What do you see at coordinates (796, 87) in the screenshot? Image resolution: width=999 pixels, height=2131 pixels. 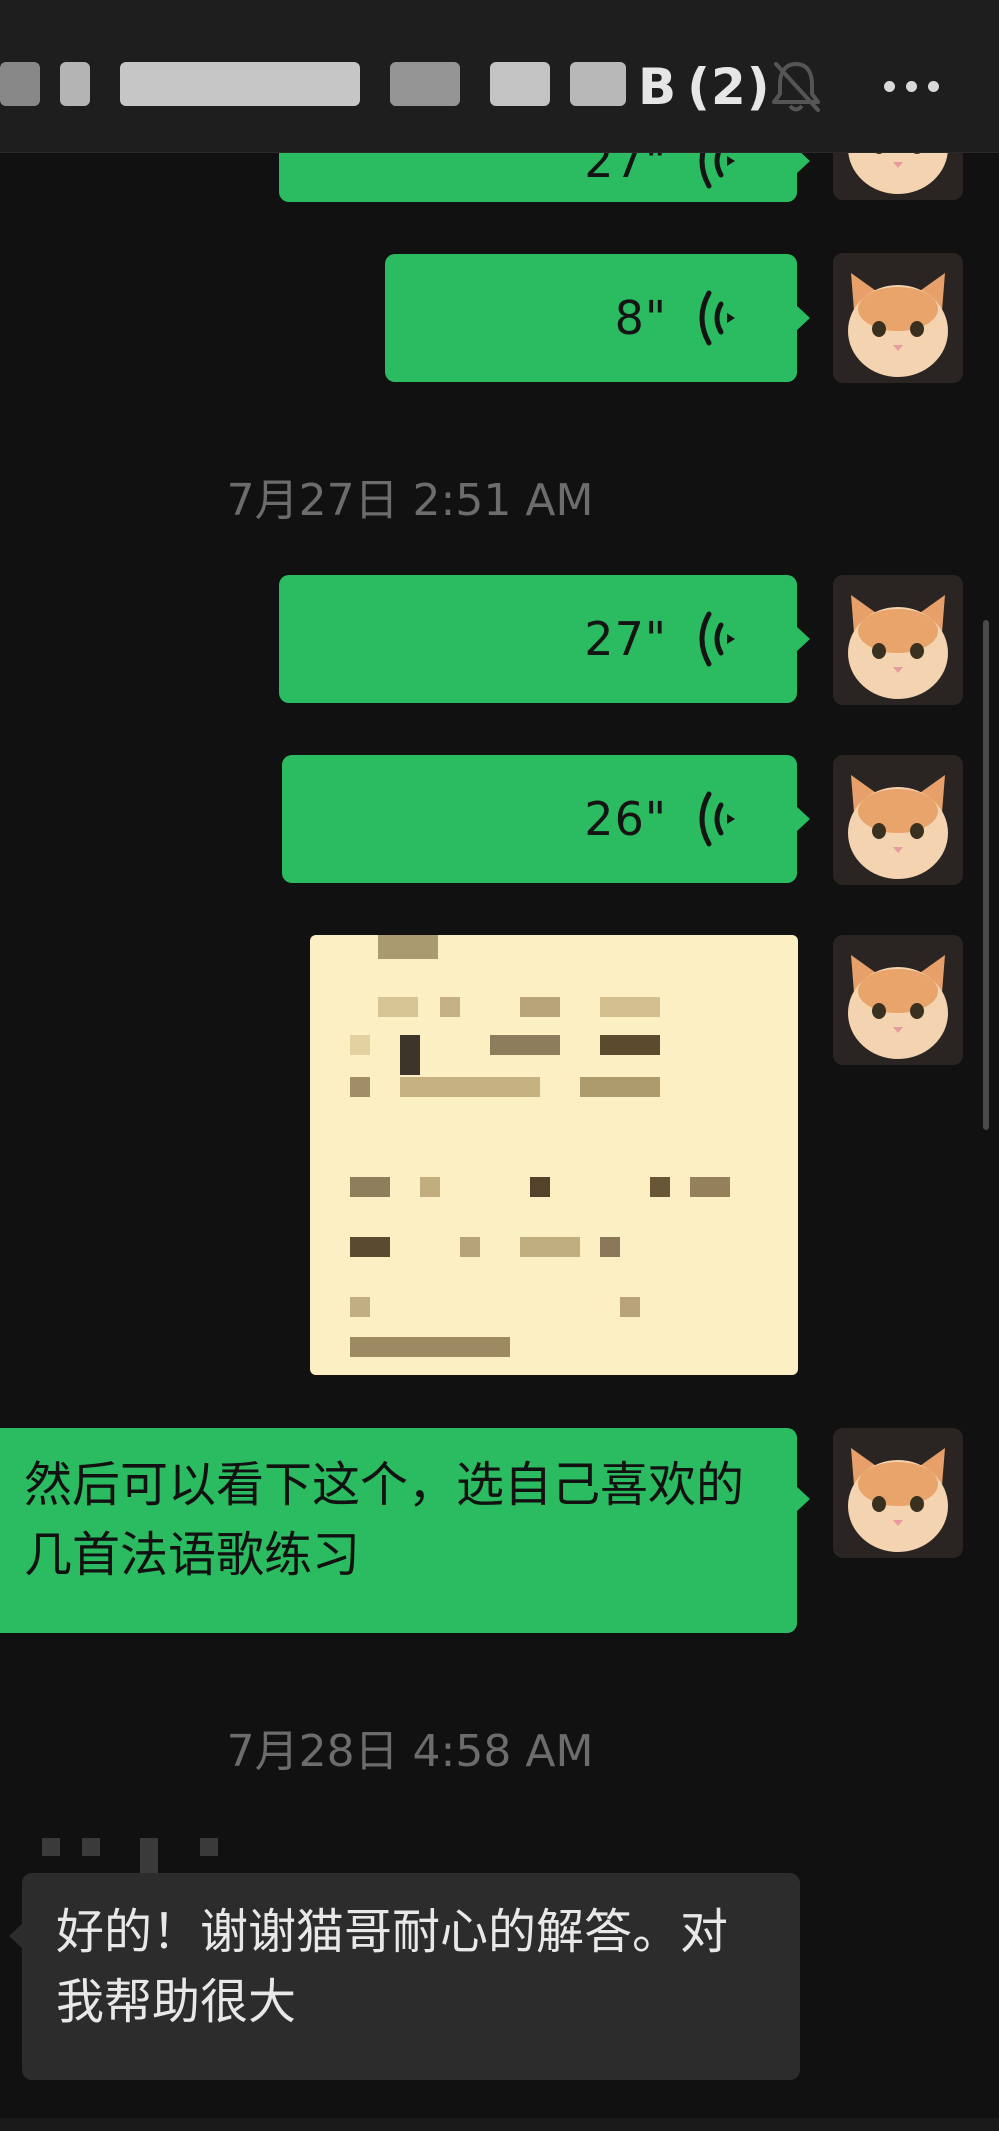 I see `mute-bell-icon` at bounding box center [796, 87].